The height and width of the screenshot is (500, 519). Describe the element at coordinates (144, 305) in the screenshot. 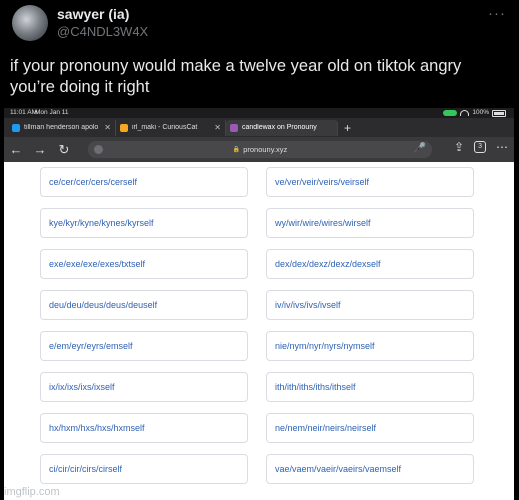

I see `pronoun-card: deu/deu/deus/deus/deuself` at that location.